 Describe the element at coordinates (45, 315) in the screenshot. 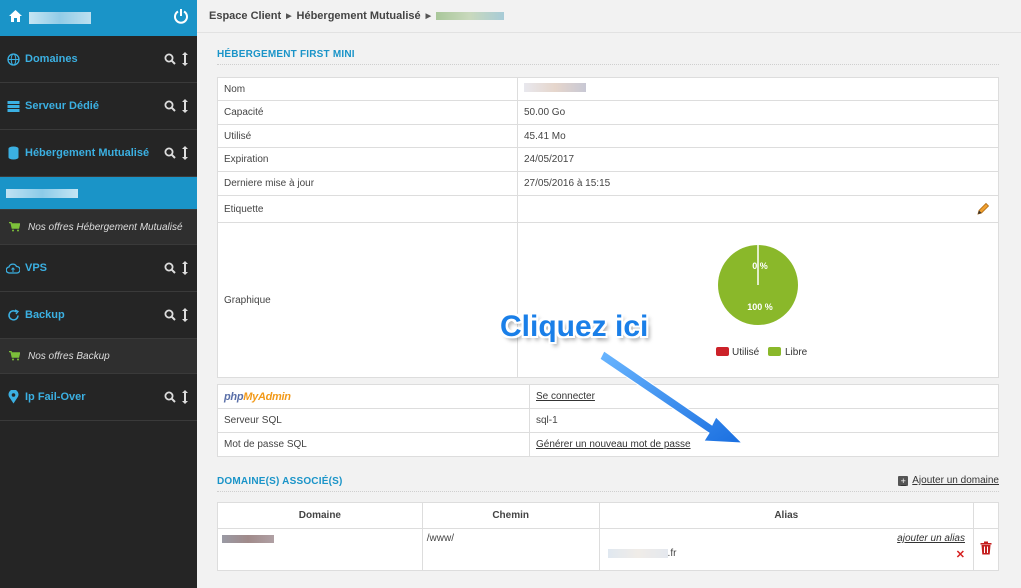

I see `sidebar-item-label: Backup` at that location.